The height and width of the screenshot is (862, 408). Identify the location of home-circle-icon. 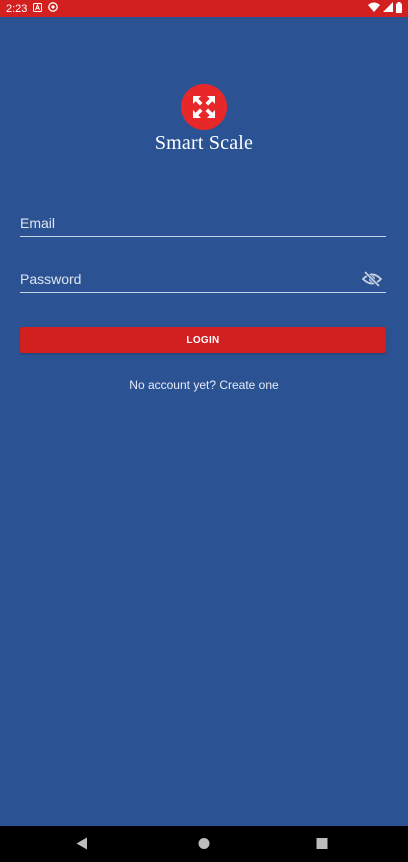
(204, 846).